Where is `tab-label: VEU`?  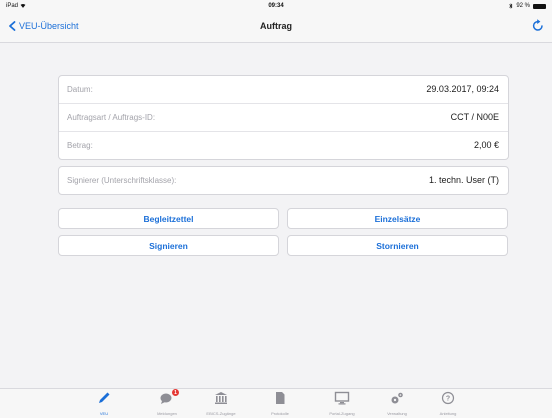
tab-label: VEU is located at coordinates (104, 413).